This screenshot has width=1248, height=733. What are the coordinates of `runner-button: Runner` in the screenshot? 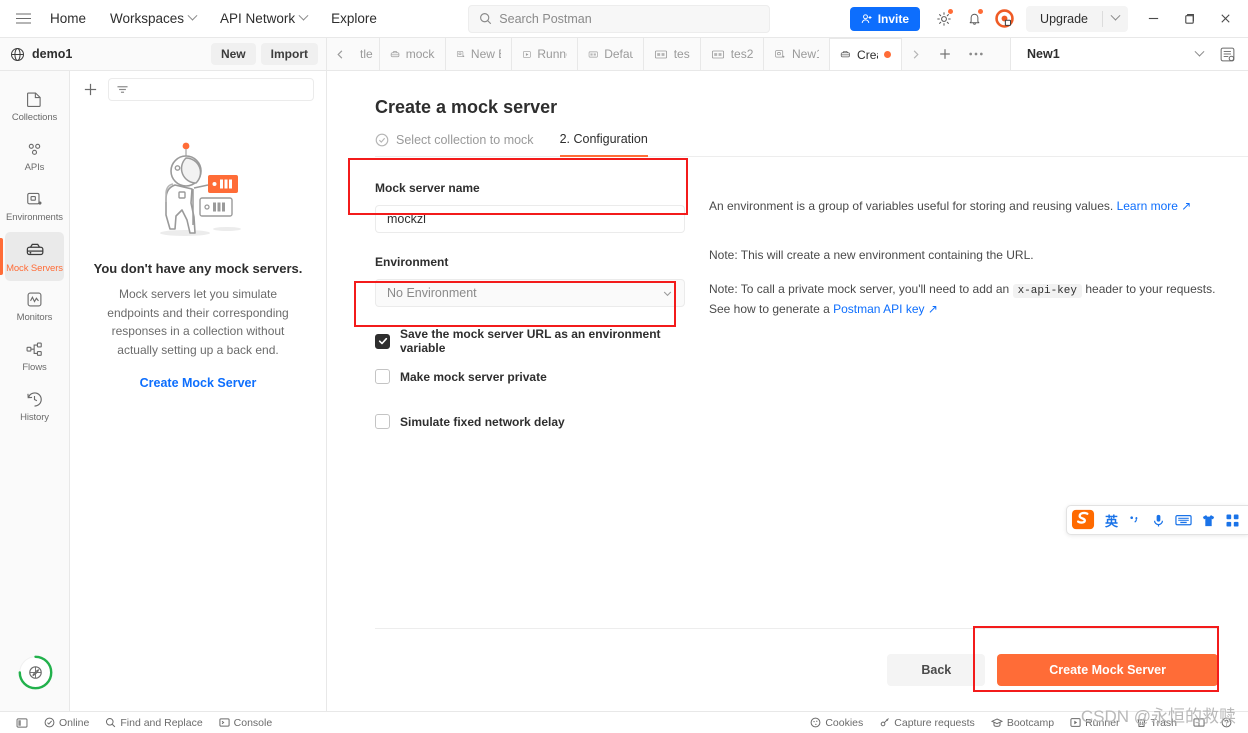 It's located at (1094, 723).